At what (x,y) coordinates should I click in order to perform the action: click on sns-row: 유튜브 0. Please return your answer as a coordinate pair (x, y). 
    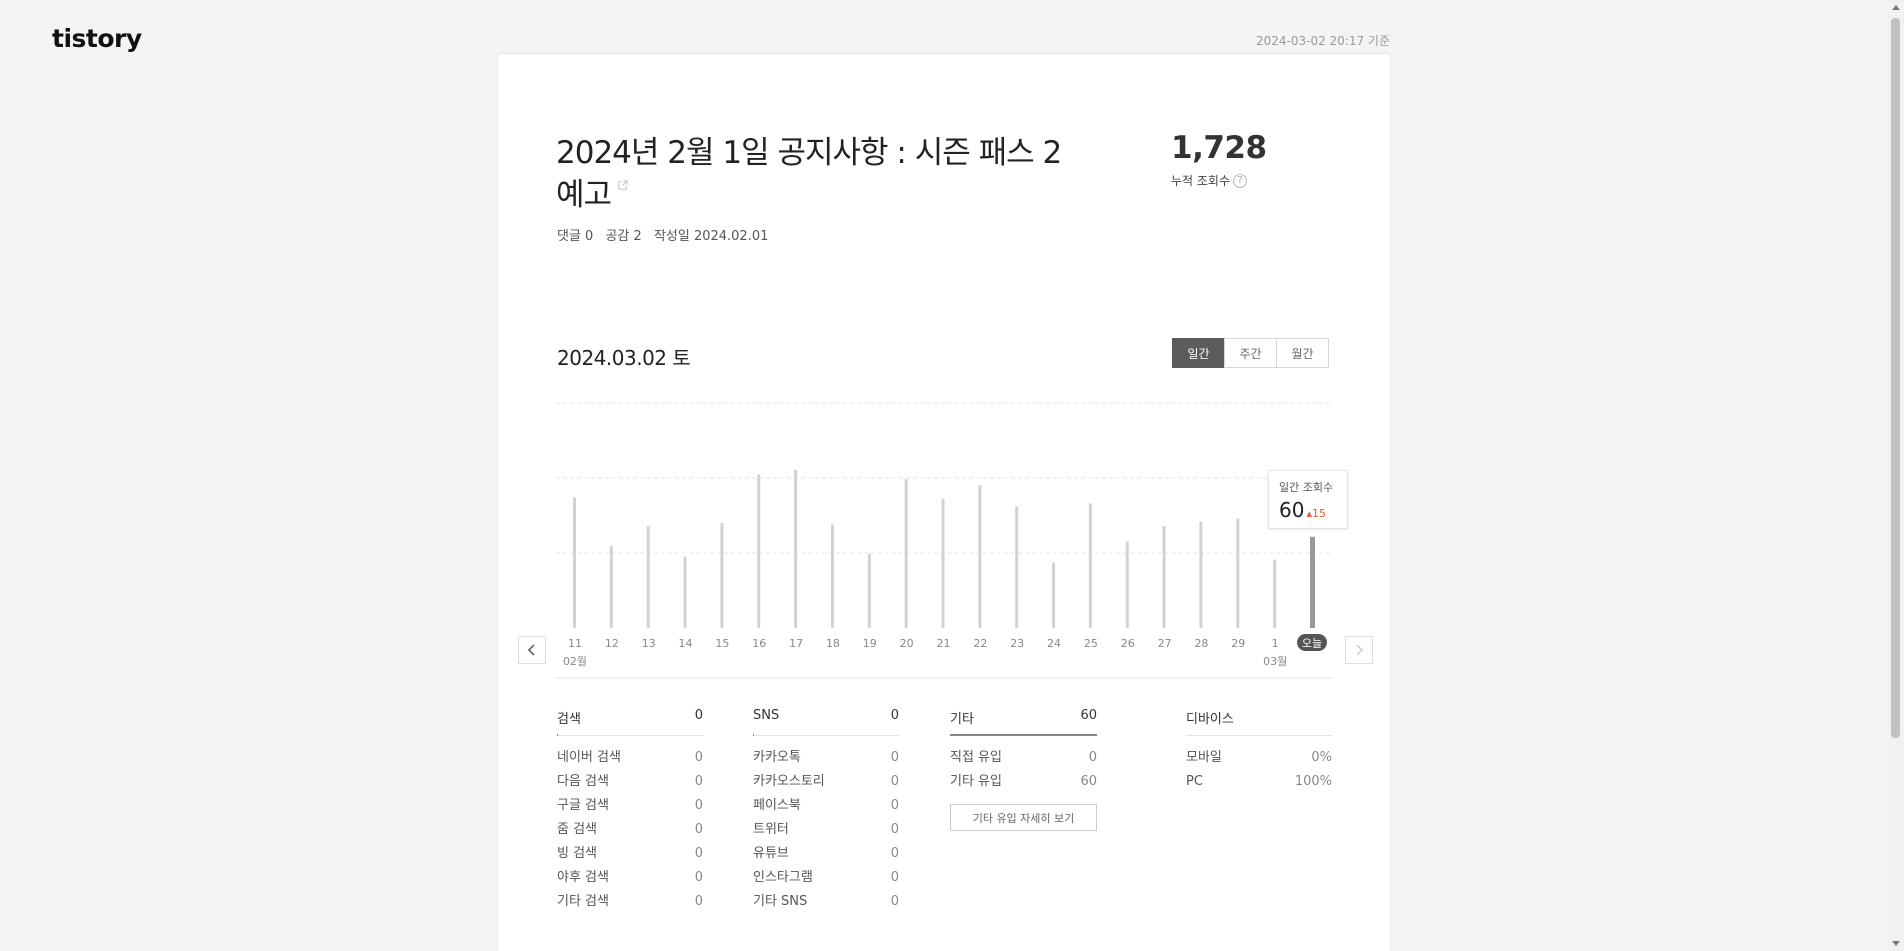
    Looking at the image, I should click on (826, 853).